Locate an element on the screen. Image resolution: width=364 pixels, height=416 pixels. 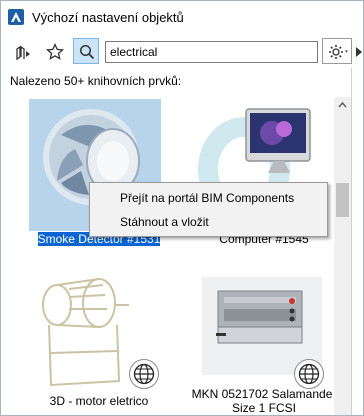
settings-button is located at coordinates (337, 51).